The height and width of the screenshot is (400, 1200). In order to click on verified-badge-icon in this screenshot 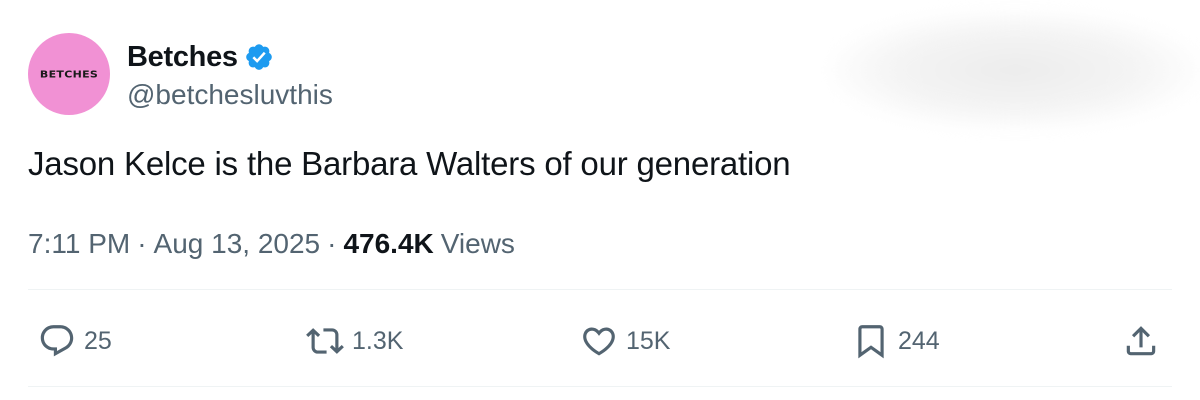, I will do `click(259, 57)`.